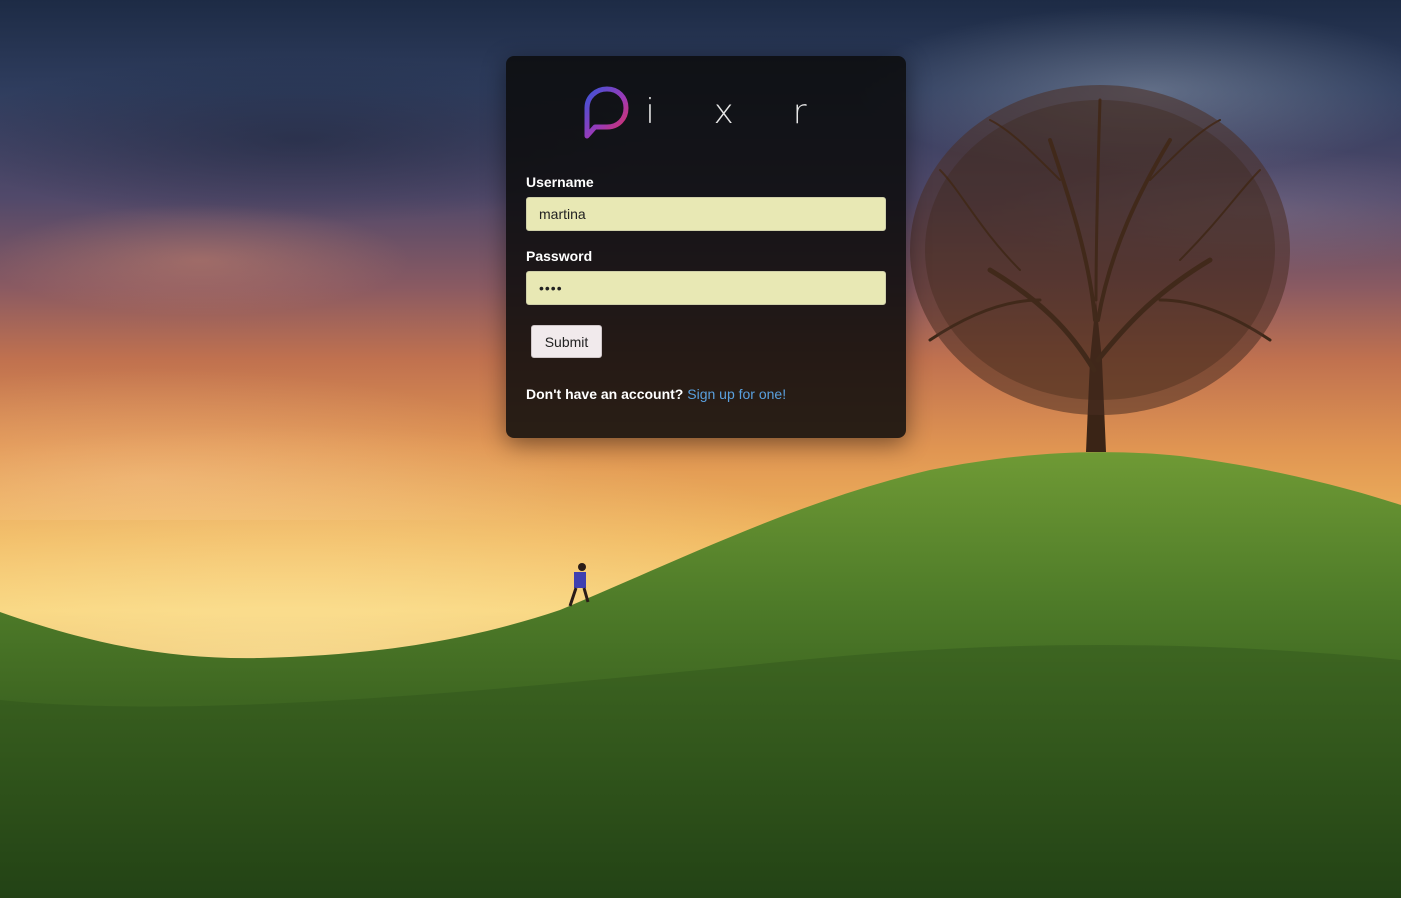  I want to click on username-label: Username, so click(560, 182).